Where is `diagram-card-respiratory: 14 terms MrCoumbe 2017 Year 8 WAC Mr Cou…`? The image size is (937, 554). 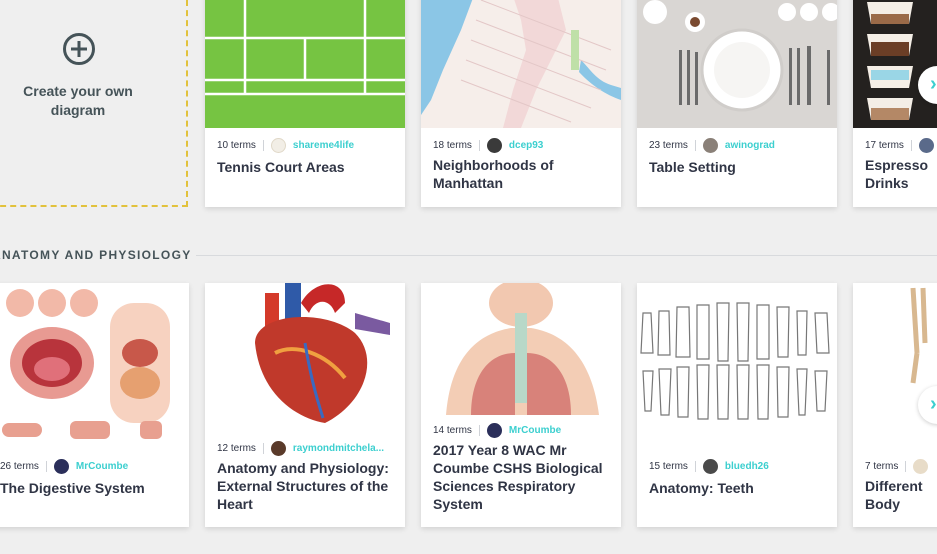
diagram-card-respiratory: 14 terms MrCoumbe 2017 Year 8 WAC Mr Cou… is located at coordinates (521, 405).